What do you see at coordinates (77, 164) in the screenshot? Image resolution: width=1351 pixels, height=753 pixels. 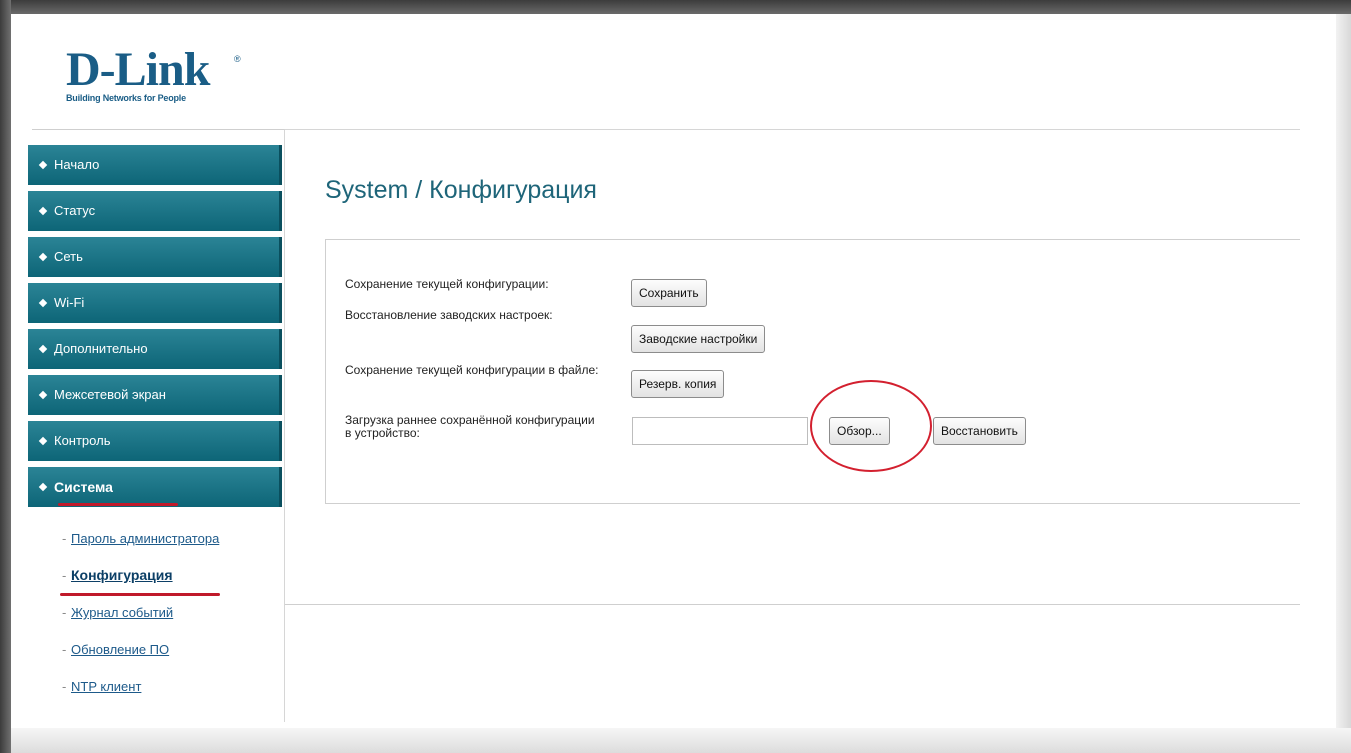 I see `menu-item-label: Начало` at bounding box center [77, 164].